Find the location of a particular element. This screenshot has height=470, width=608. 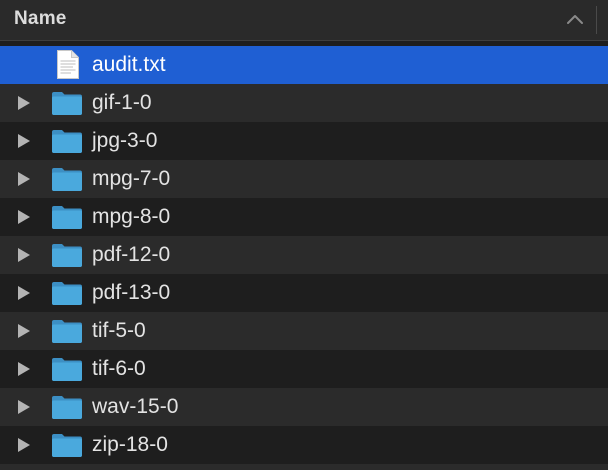

list-item-audit-txt: audit.txt is located at coordinates (304, 65).